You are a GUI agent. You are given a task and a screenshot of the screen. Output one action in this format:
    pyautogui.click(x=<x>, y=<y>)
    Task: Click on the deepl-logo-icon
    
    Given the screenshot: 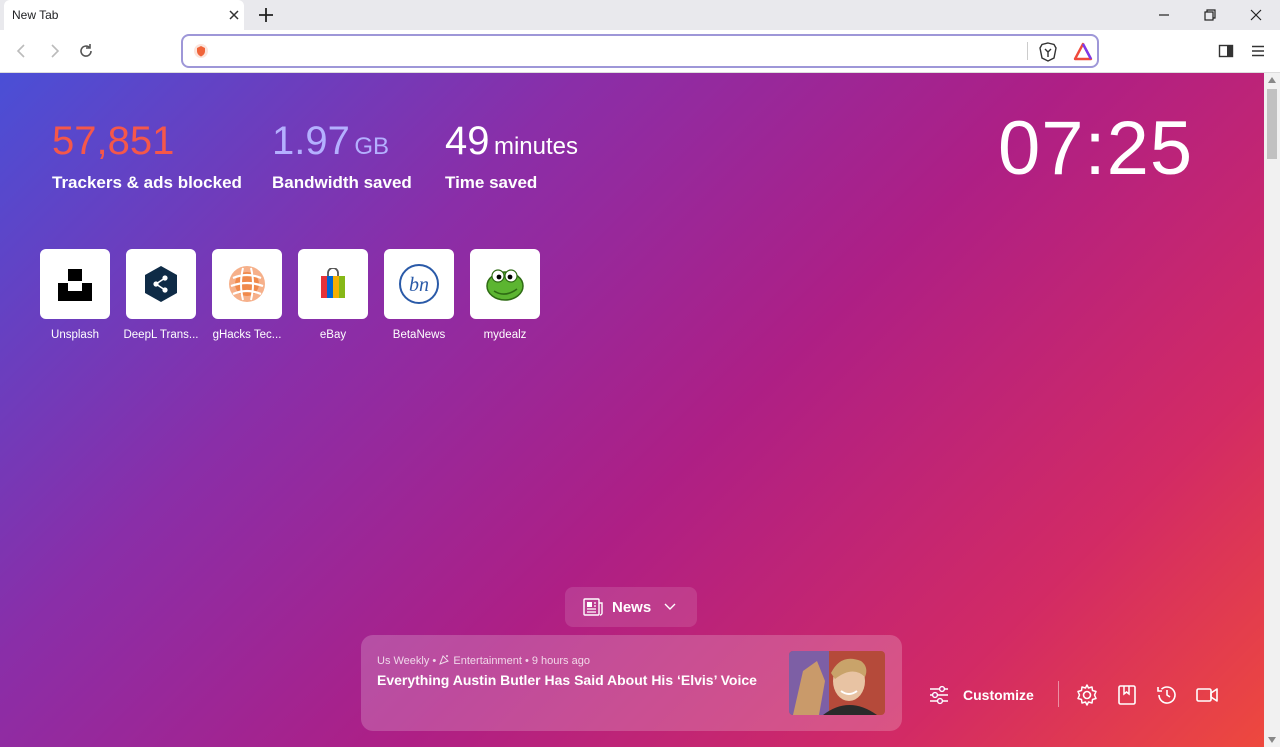 What is the action you would take?
    pyautogui.click(x=161, y=284)
    